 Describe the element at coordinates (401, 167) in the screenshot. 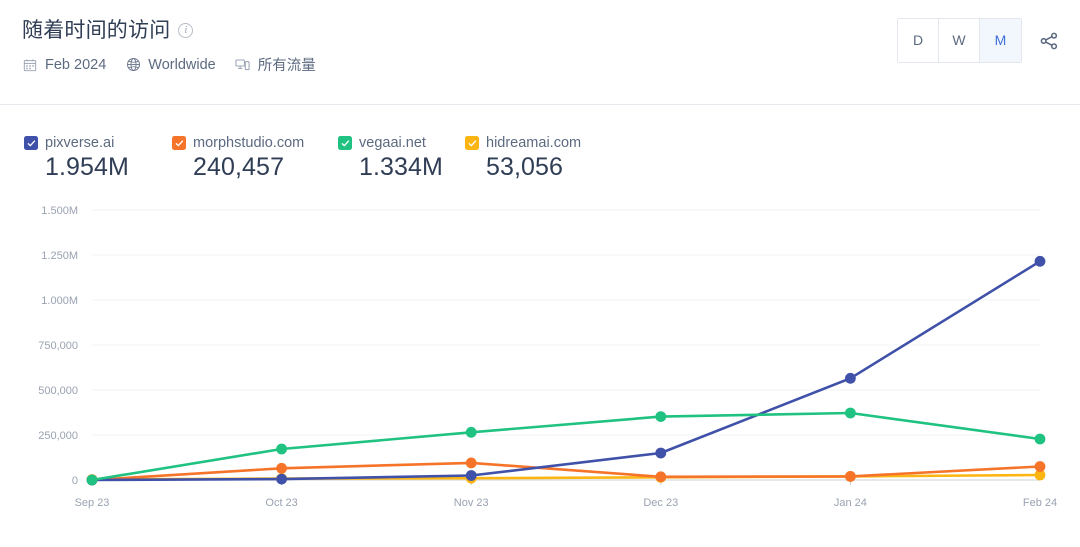

I see `legend-value-vegaai: 1.334M` at that location.